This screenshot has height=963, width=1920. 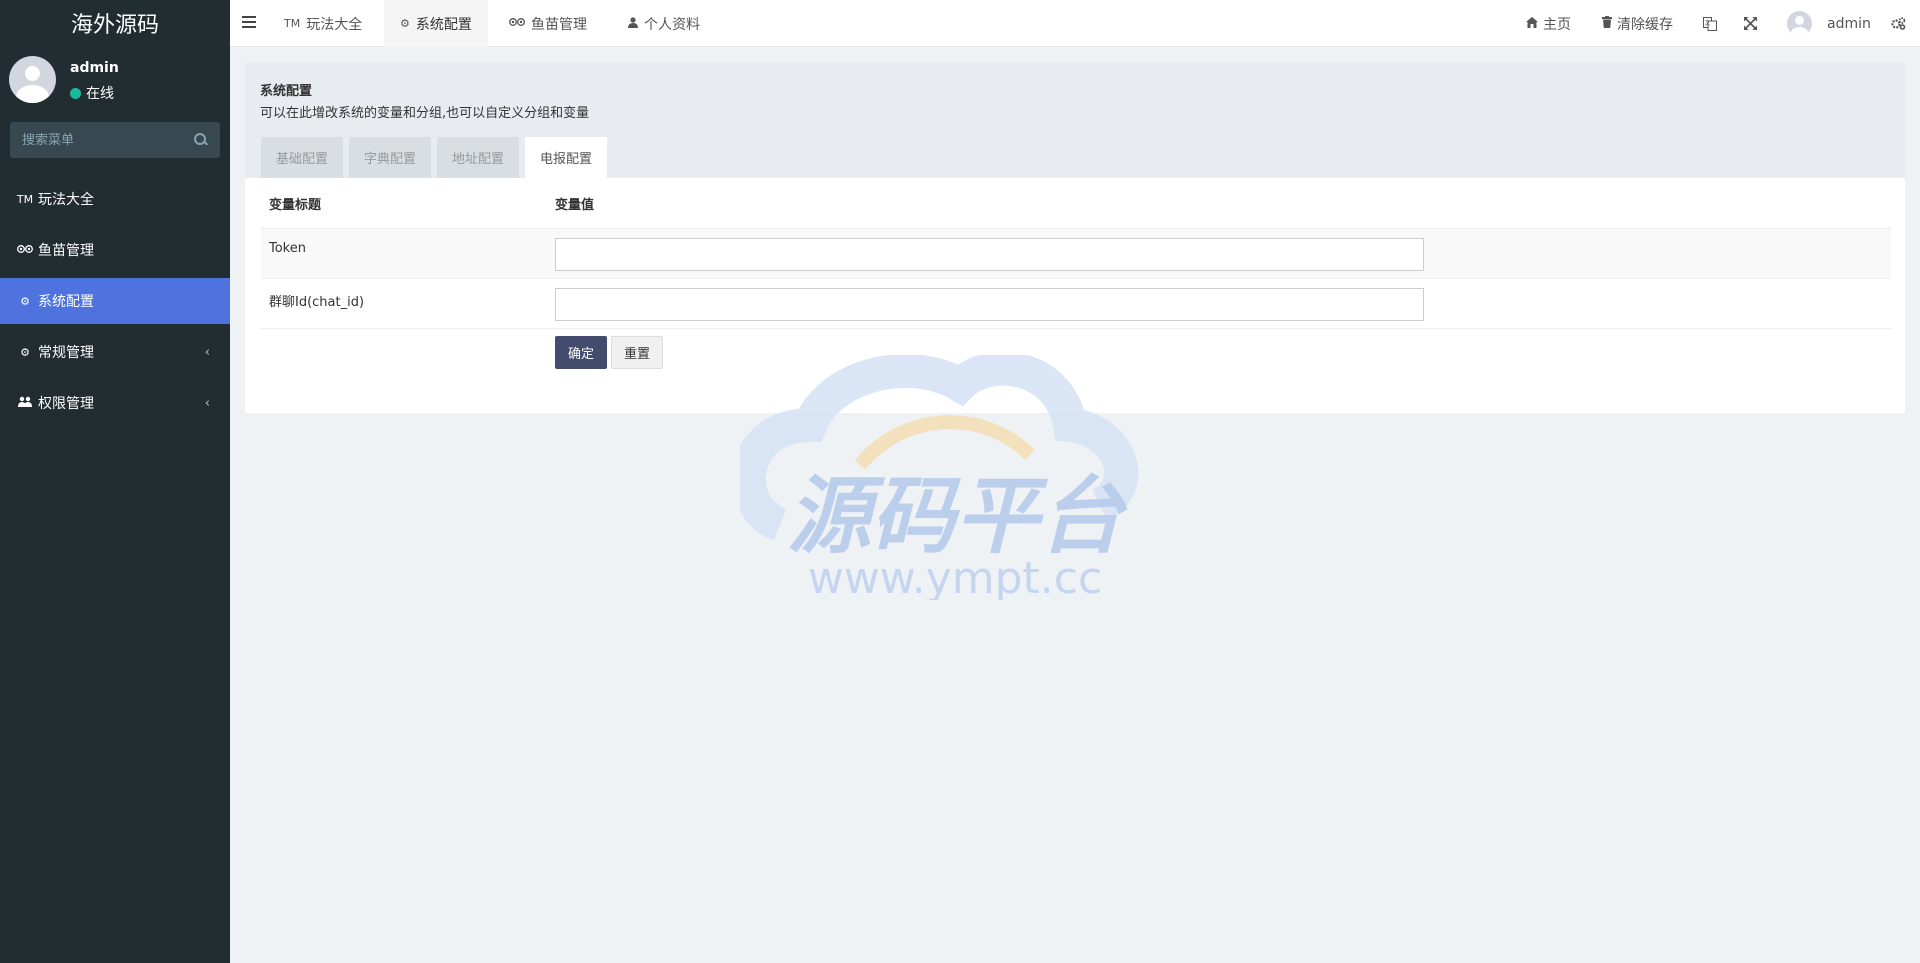 What do you see at coordinates (1076, 354) in the screenshot?
I see `form-actions: 确定 重置` at bounding box center [1076, 354].